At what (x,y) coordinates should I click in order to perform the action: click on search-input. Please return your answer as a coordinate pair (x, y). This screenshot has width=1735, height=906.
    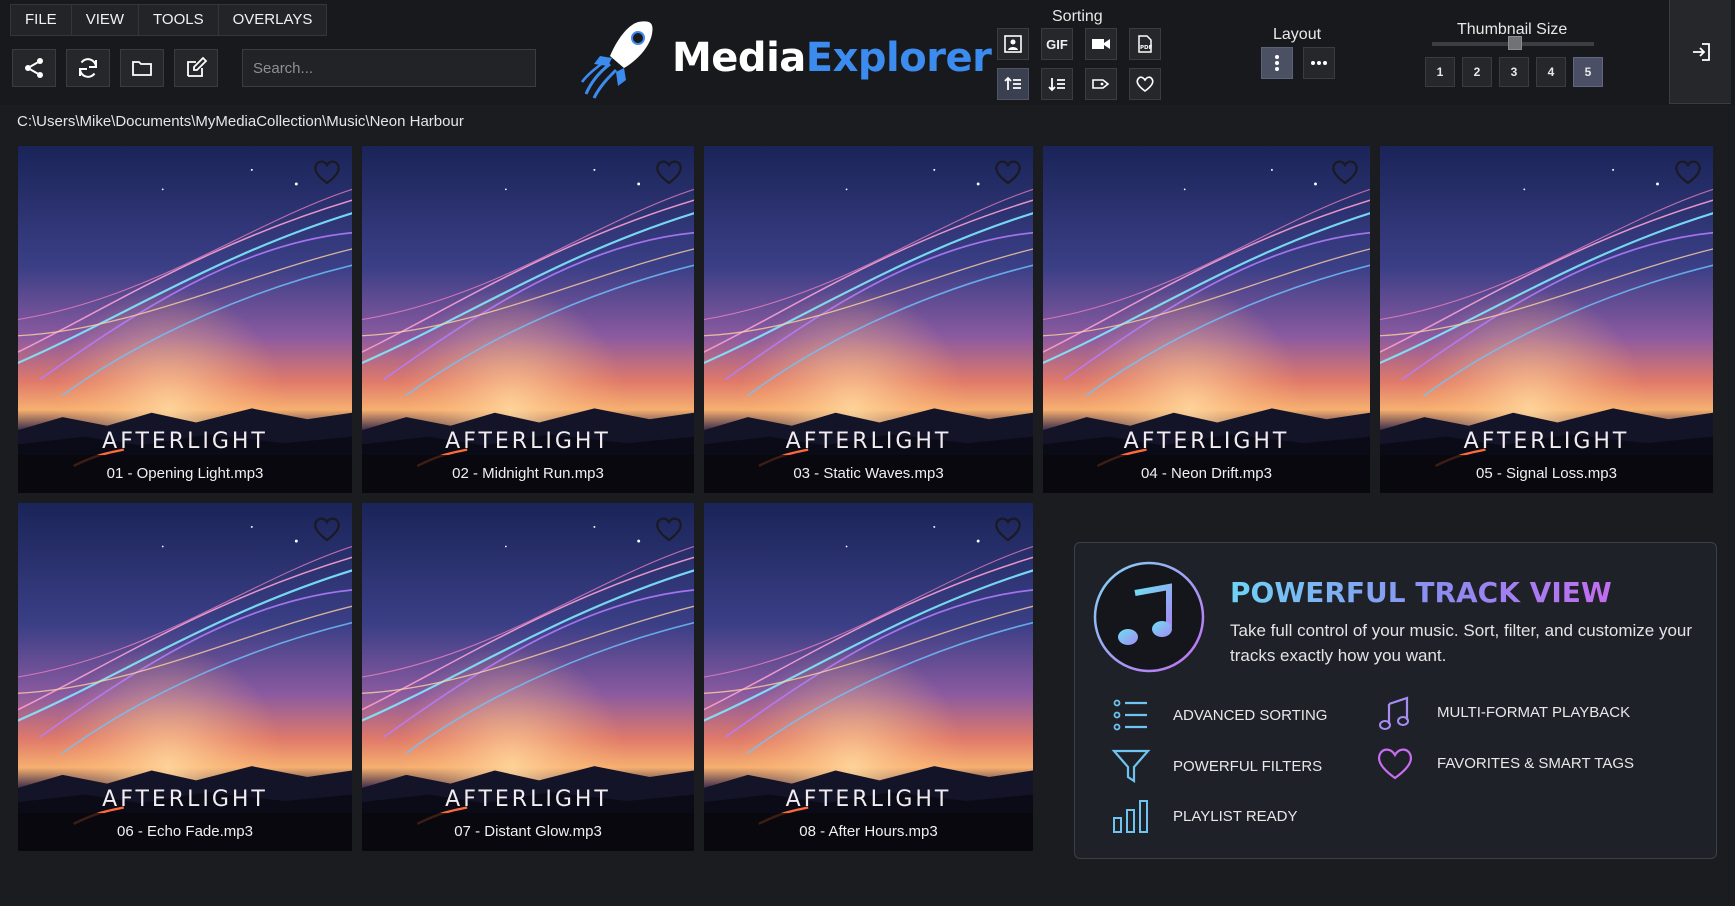
    Looking at the image, I should click on (389, 68).